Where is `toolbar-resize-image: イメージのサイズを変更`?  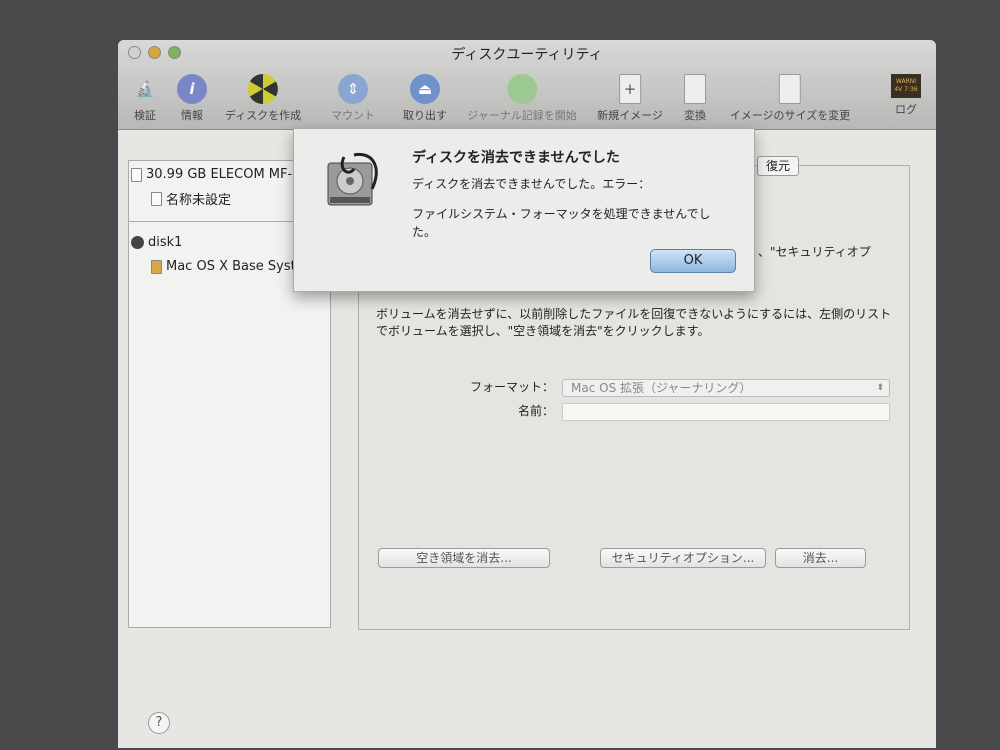
toolbar-resize-image: イメージのサイズを変更 is located at coordinates (790, 98).